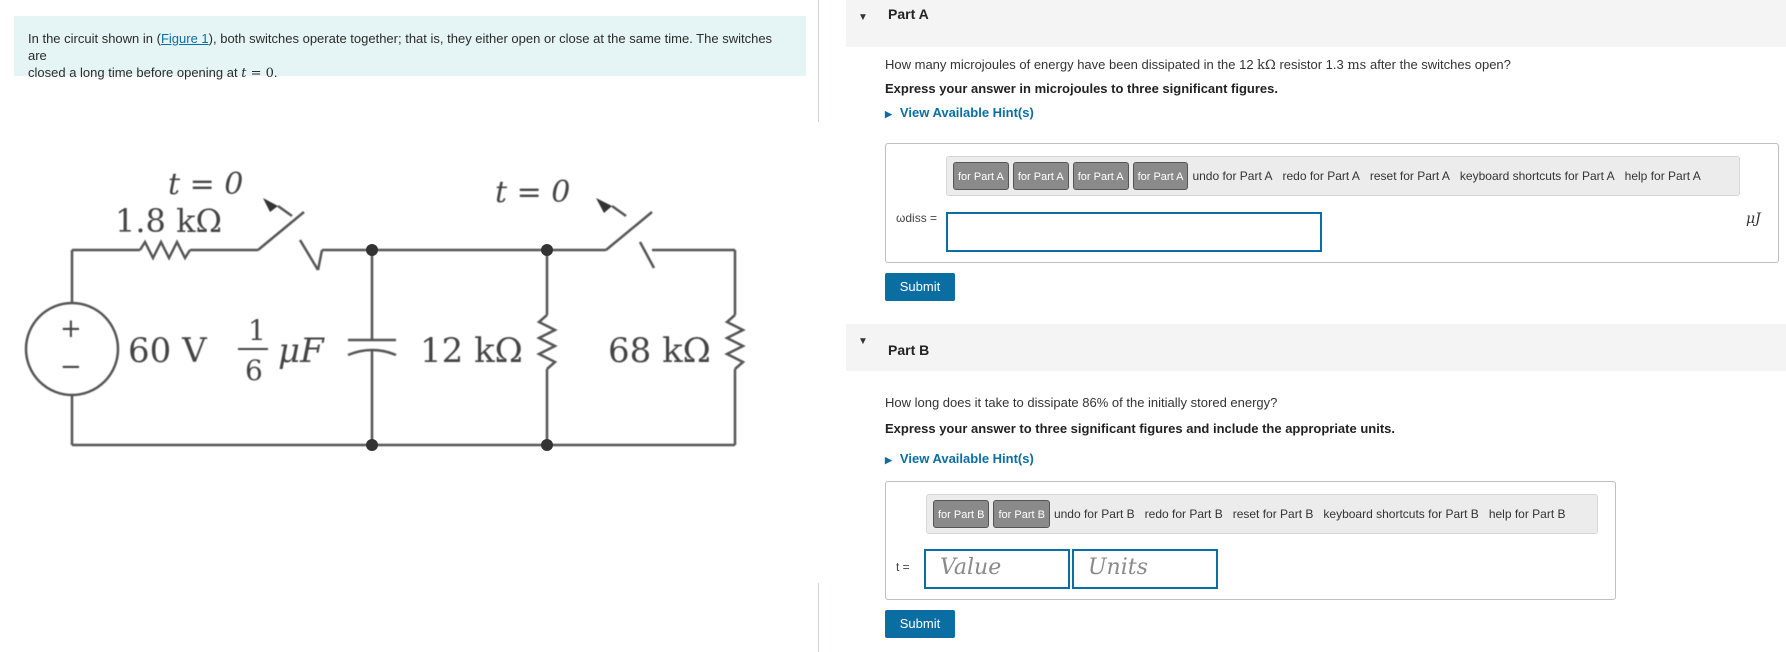 This screenshot has height=652, width=1786. I want to click on help-button: help for Part A, so click(1663, 176).